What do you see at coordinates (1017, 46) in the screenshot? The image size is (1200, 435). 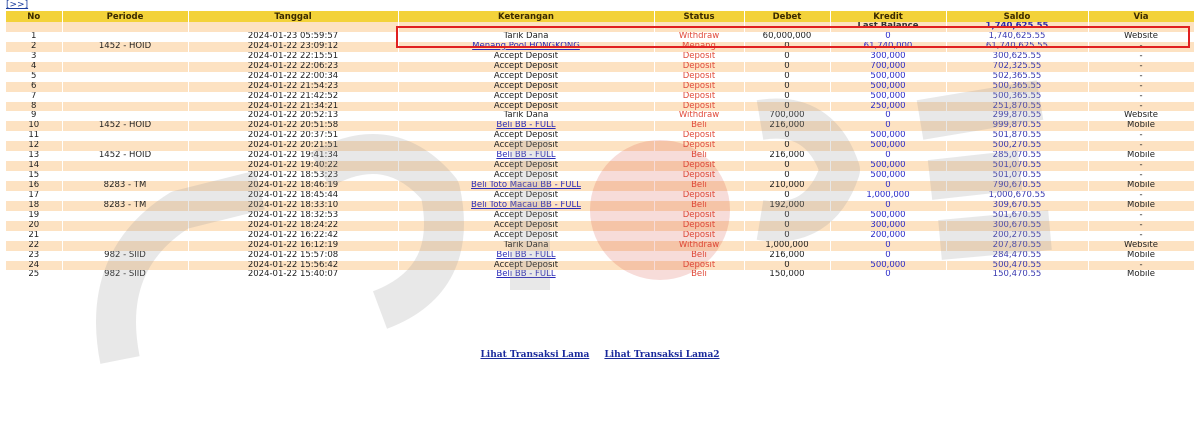 I see `row-saldo: 61,740,625.55` at bounding box center [1017, 46].